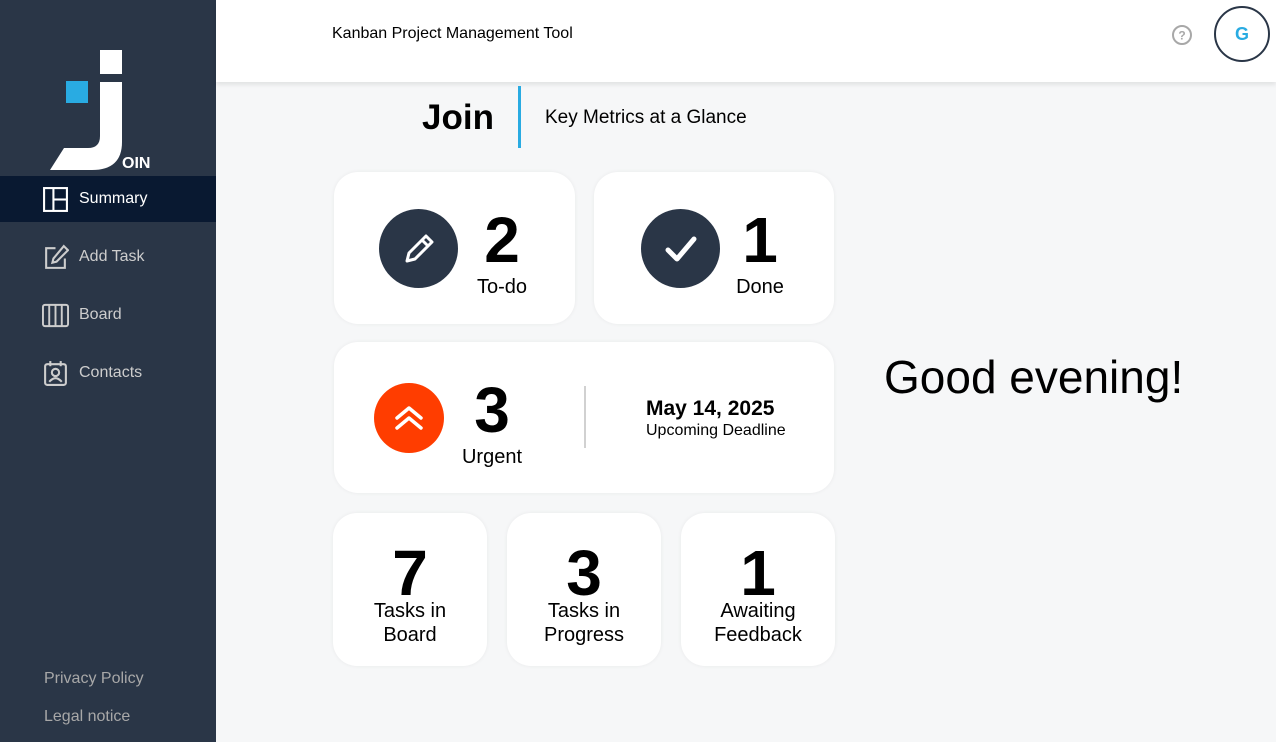  I want to click on urgent-count: 3, so click(492, 410).